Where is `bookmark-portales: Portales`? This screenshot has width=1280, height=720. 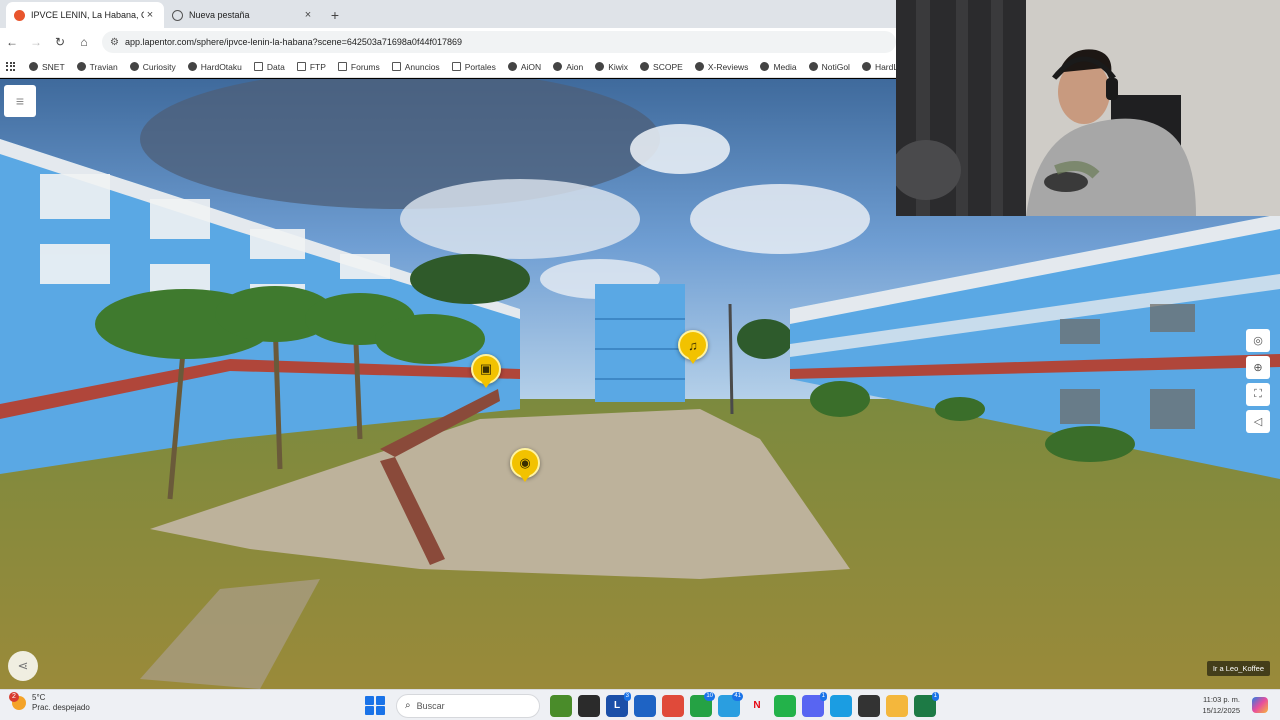
bookmark-portales: Portales is located at coordinates (473, 66).